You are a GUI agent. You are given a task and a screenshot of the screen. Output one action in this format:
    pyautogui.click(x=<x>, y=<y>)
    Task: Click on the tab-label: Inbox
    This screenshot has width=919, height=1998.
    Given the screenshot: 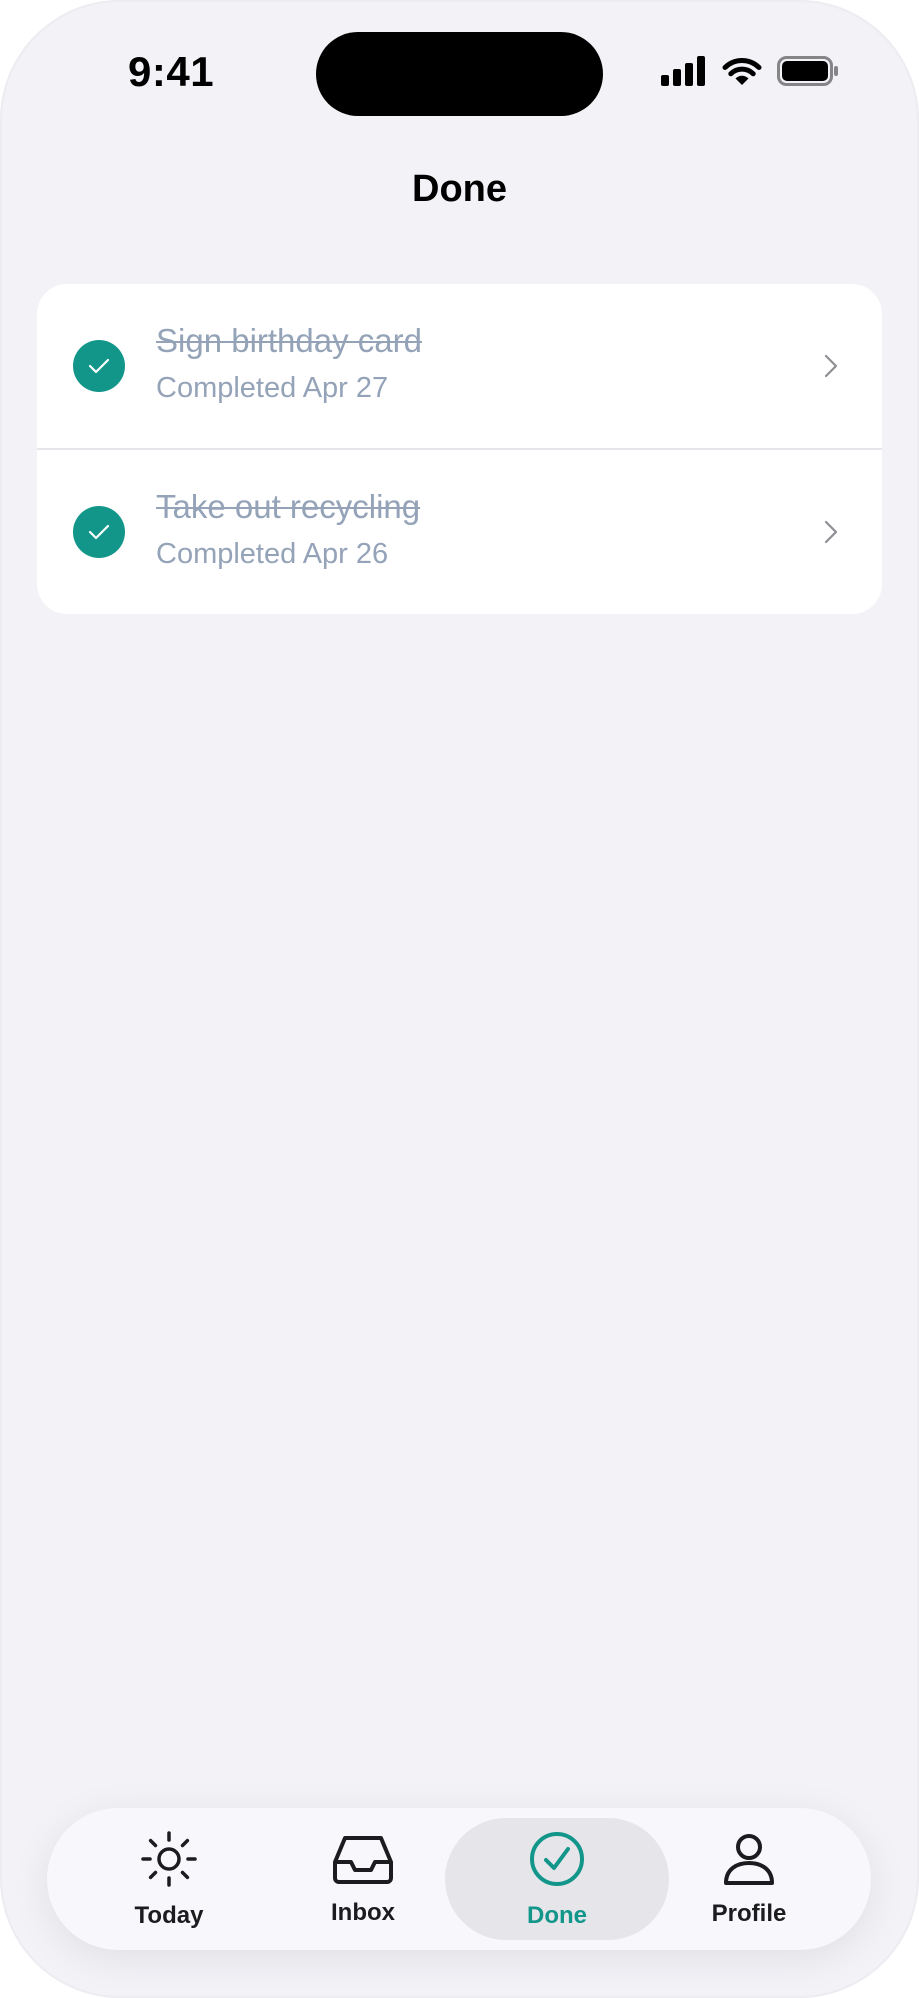 What is the action you would take?
    pyautogui.click(x=363, y=1912)
    